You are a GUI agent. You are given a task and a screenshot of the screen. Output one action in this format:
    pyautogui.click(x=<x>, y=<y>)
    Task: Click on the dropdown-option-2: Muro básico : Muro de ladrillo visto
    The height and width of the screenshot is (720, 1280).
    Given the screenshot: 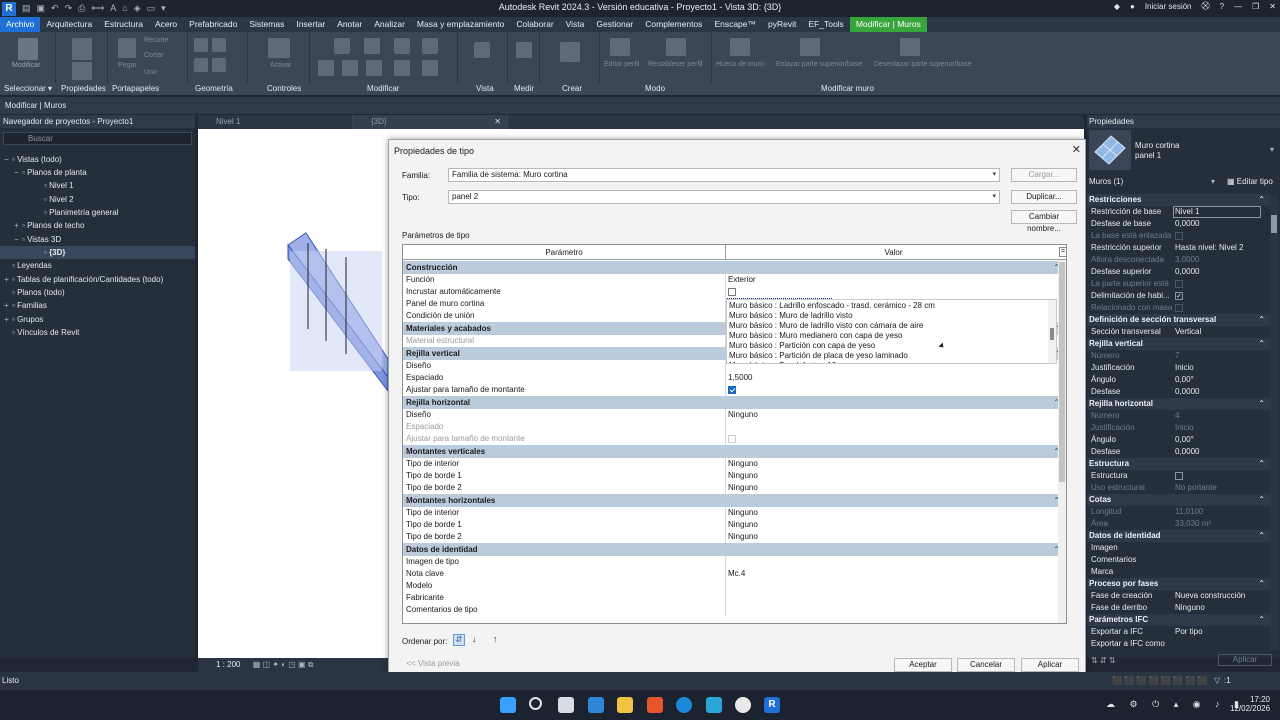 What is the action you would take?
    pyautogui.click(x=791, y=316)
    